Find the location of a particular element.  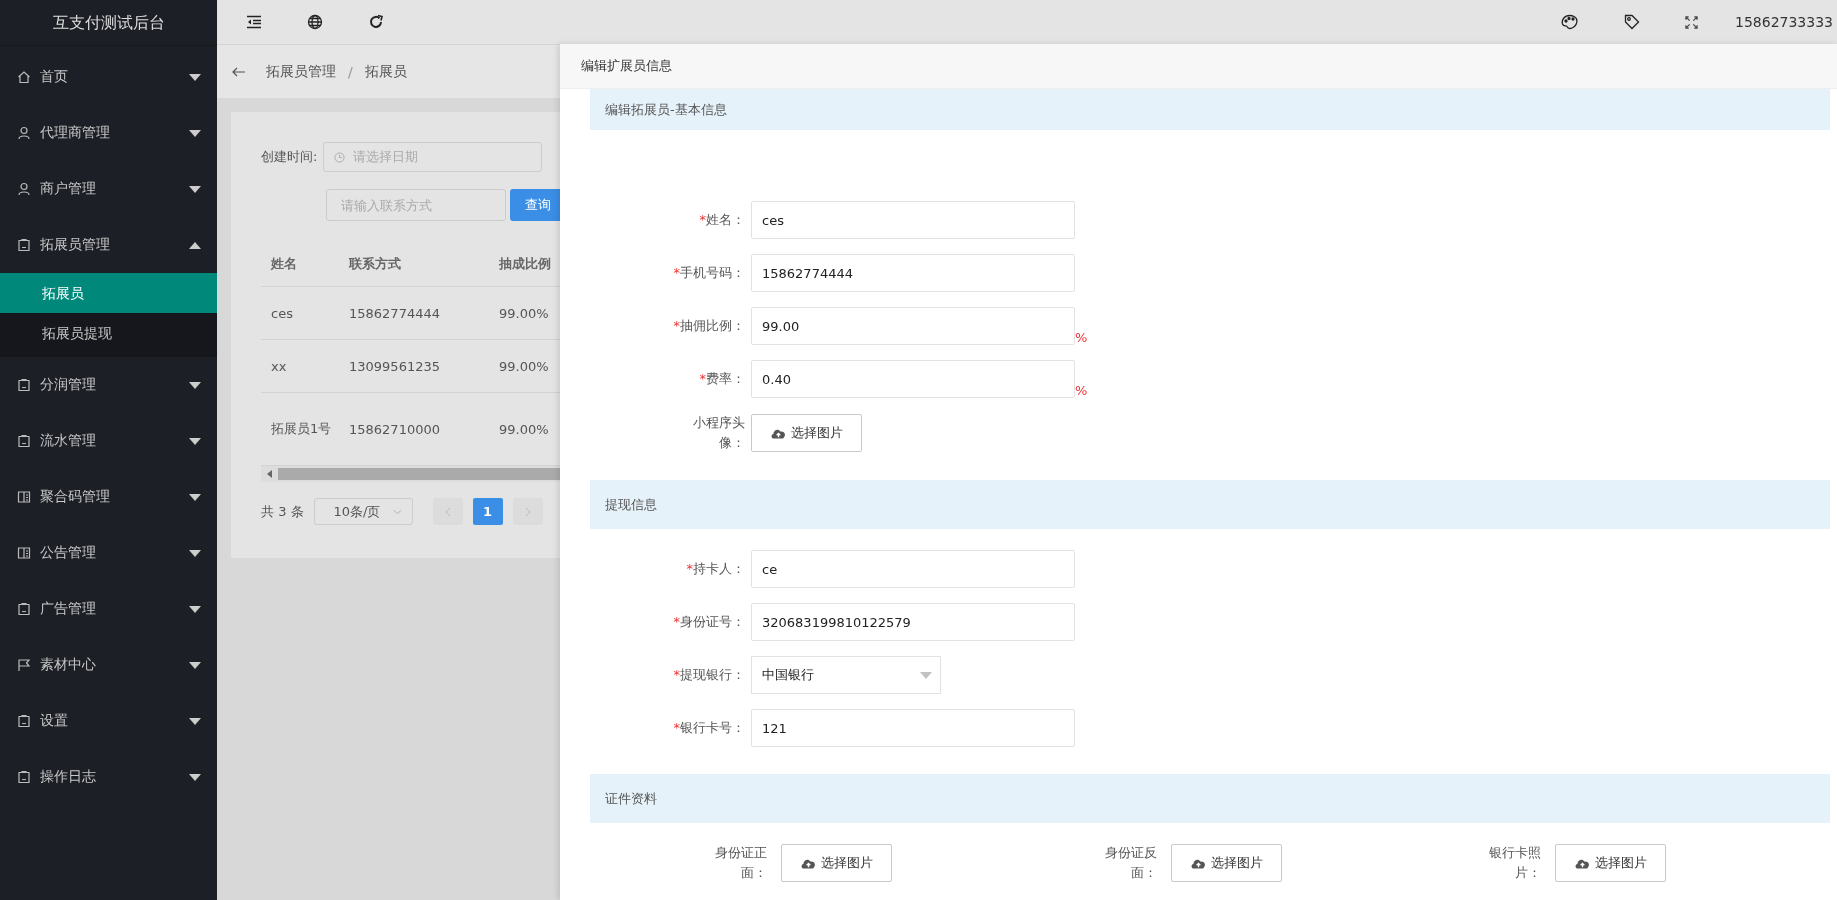

sidebar-item: 素材中心 is located at coordinates (108, 665).